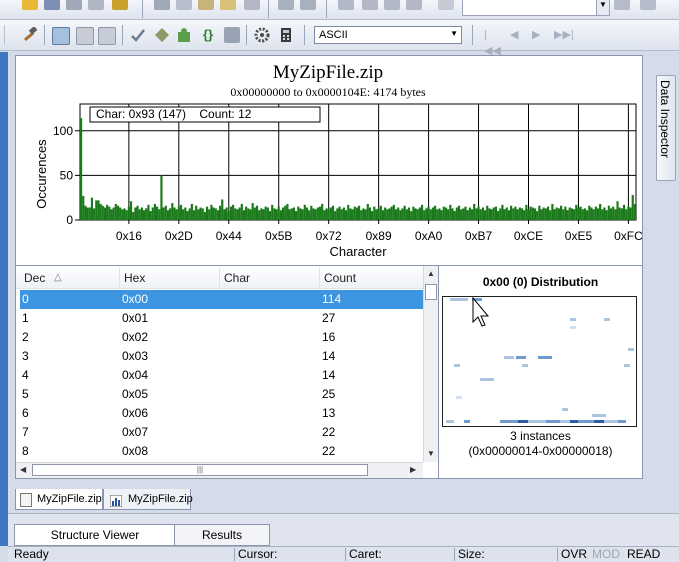 The width and height of the screenshot is (679, 562). I want to click on scroll-up-arrow-icon: ▲, so click(431, 273).